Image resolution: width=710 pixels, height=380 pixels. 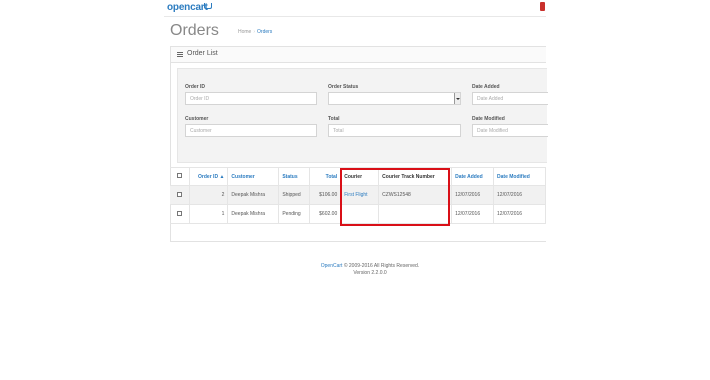 What do you see at coordinates (486, 87) in the screenshot?
I see `date-added-label: Date Added` at bounding box center [486, 87].